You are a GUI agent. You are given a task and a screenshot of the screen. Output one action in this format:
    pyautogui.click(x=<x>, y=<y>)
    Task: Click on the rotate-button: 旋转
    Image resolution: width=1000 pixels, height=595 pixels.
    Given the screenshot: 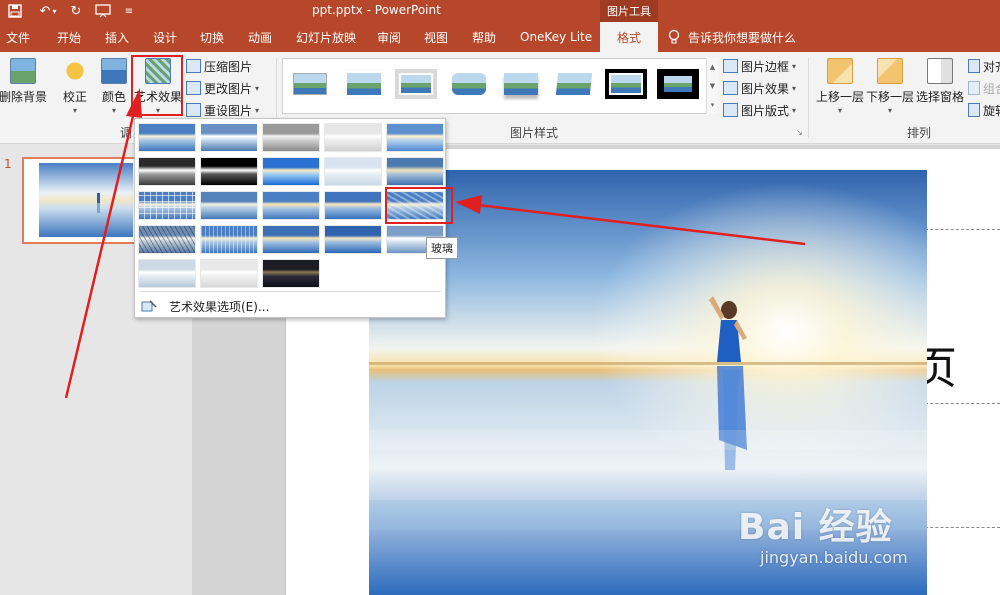 What is the action you would take?
    pyautogui.click(x=984, y=110)
    